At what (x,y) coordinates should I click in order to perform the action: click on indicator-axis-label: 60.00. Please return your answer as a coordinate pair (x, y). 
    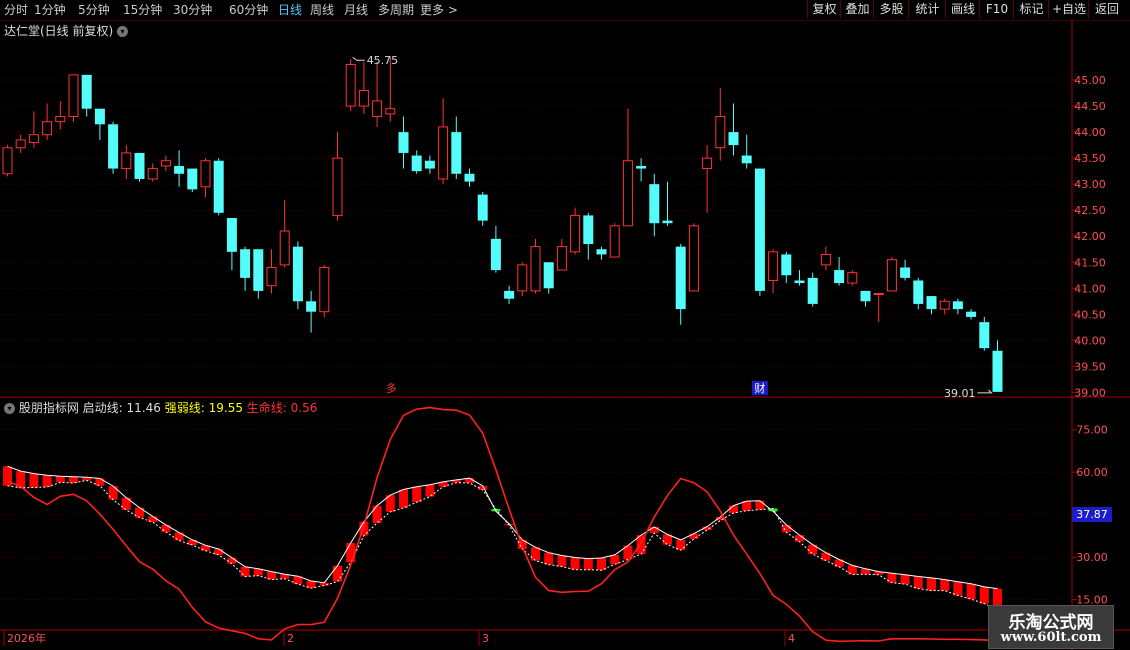
    Looking at the image, I should click on (1092, 472).